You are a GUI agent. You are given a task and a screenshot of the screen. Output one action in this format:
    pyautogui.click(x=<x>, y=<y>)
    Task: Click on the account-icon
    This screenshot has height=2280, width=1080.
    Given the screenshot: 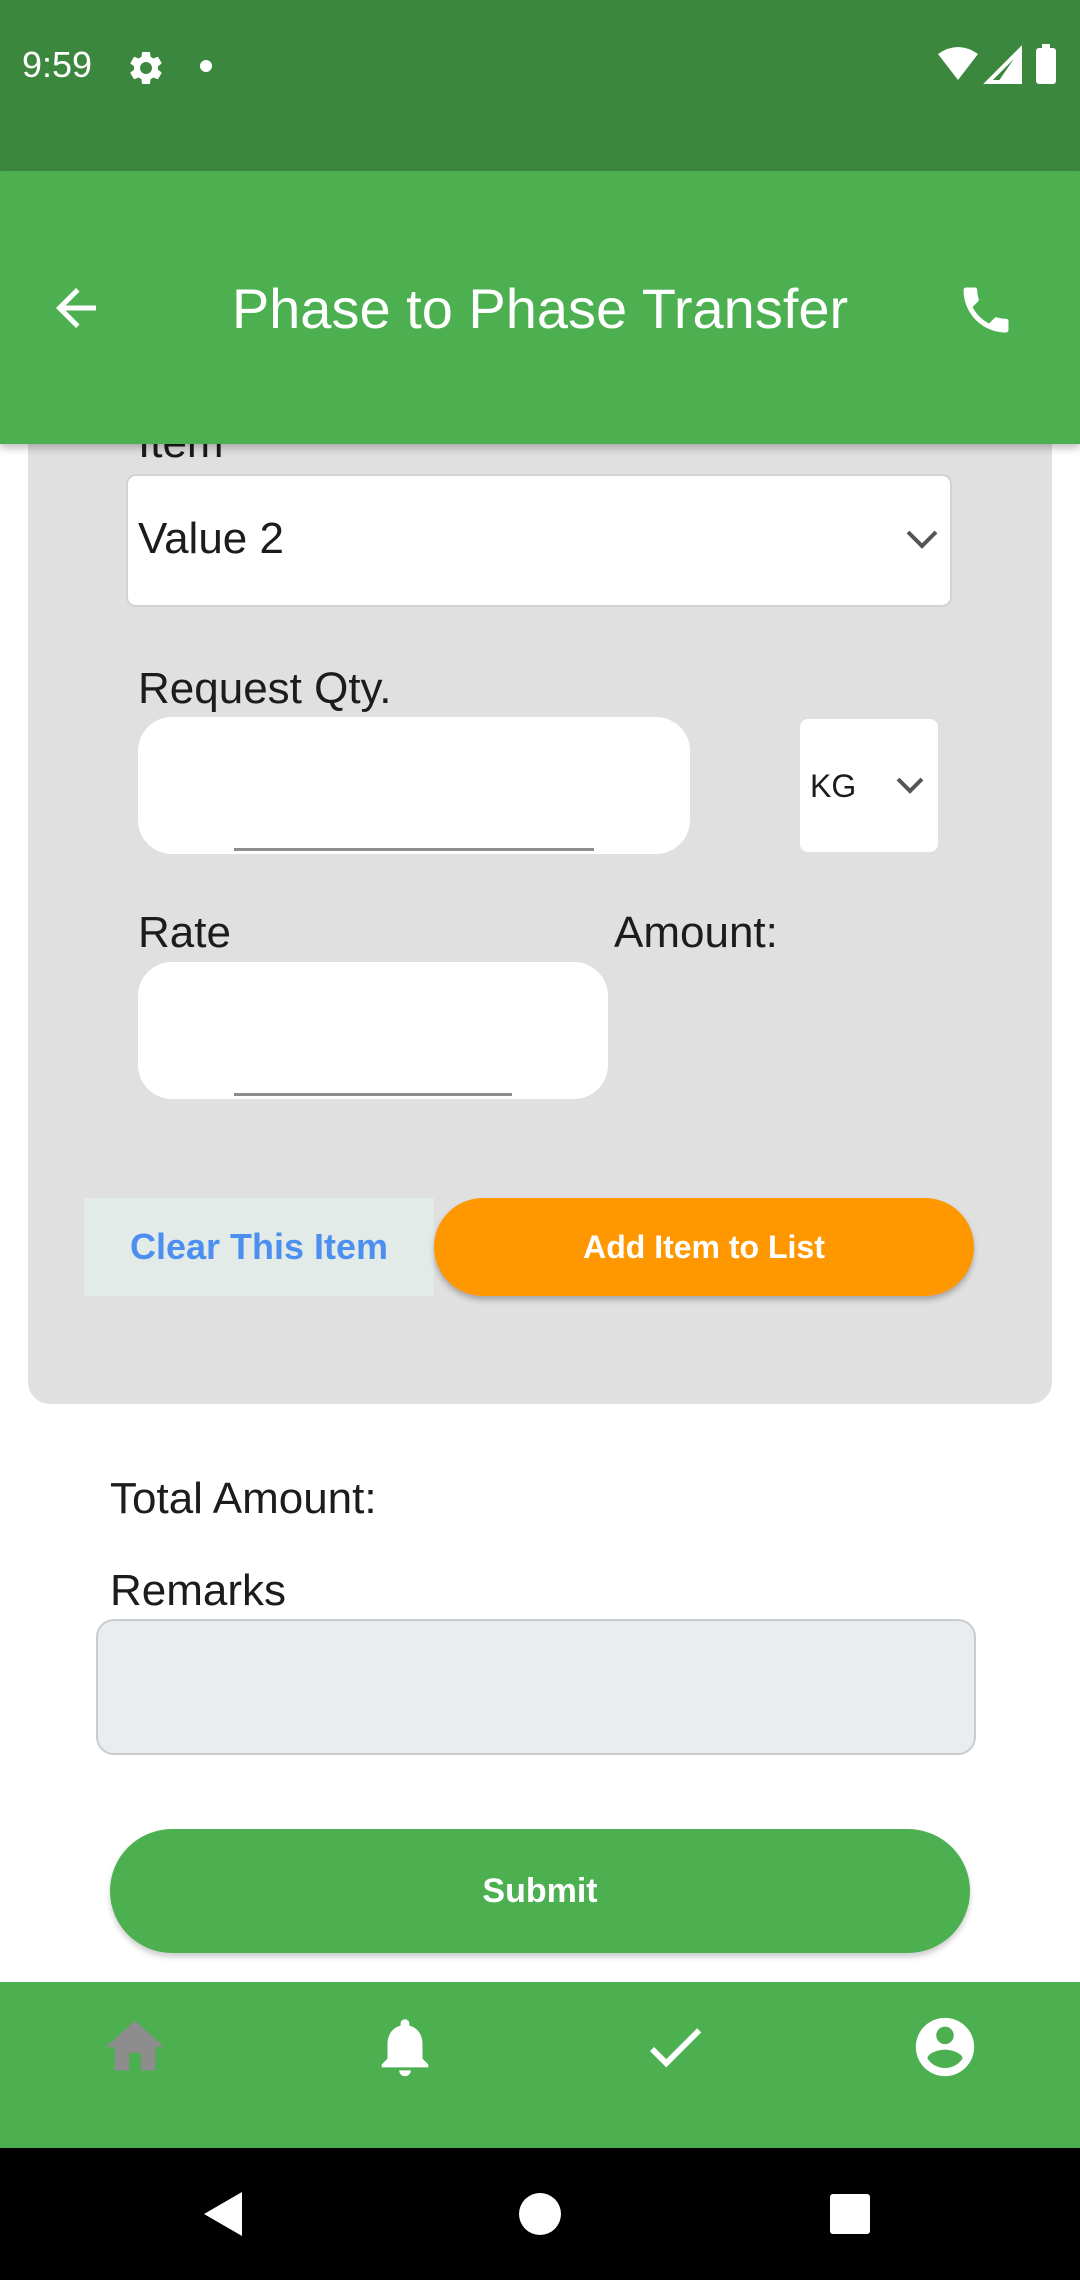 What is the action you would take?
    pyautogui.click(x=945, y=2047)
    